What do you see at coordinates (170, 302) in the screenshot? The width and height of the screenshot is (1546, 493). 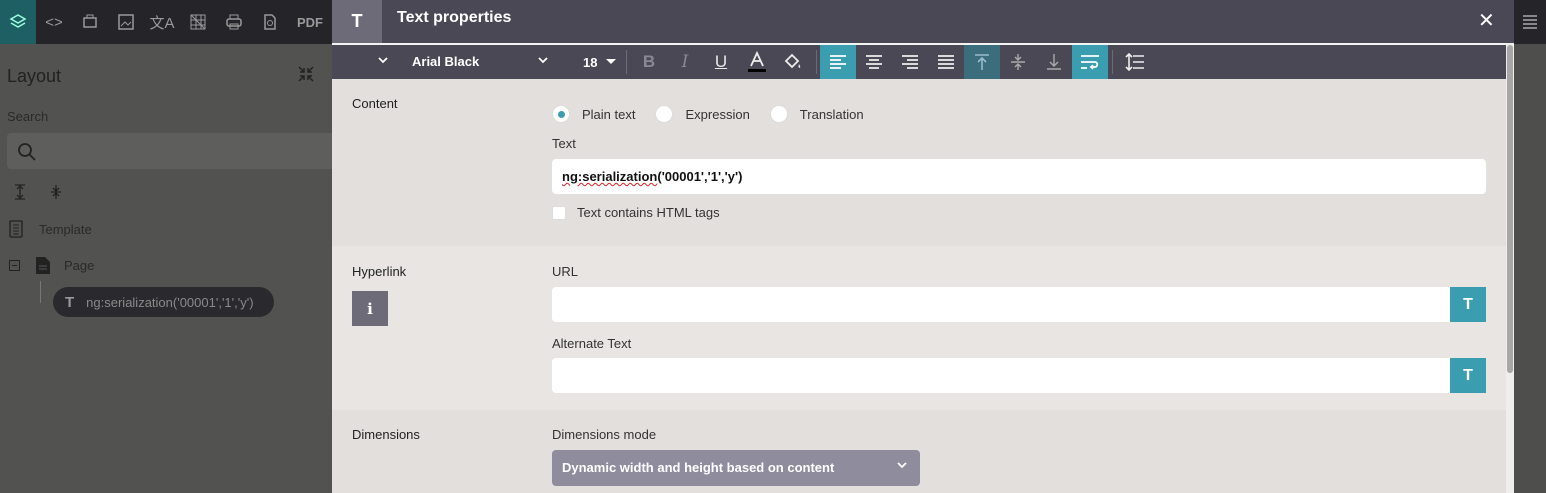 I see `tree-item-label: ng:serialization('00001','1','y')` at bounding box center [170, 302].